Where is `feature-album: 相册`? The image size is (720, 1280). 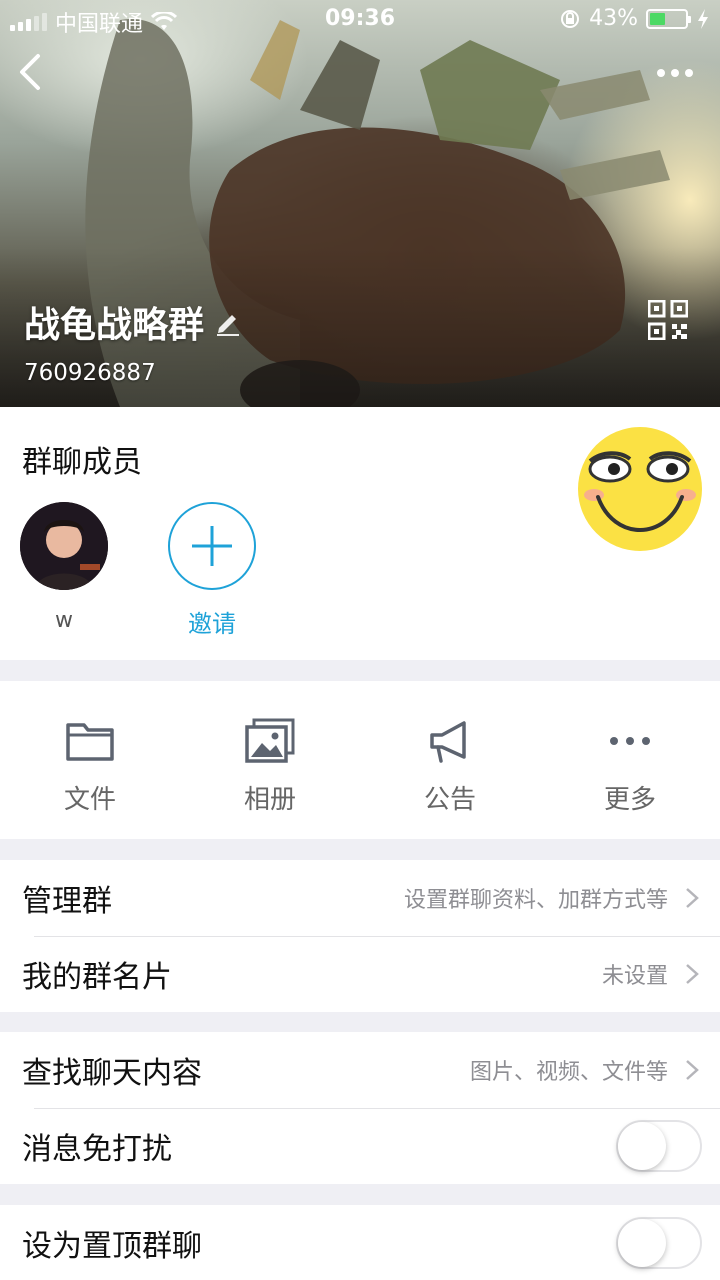 feature-album: 相册 is located at coordinates (270, 760).